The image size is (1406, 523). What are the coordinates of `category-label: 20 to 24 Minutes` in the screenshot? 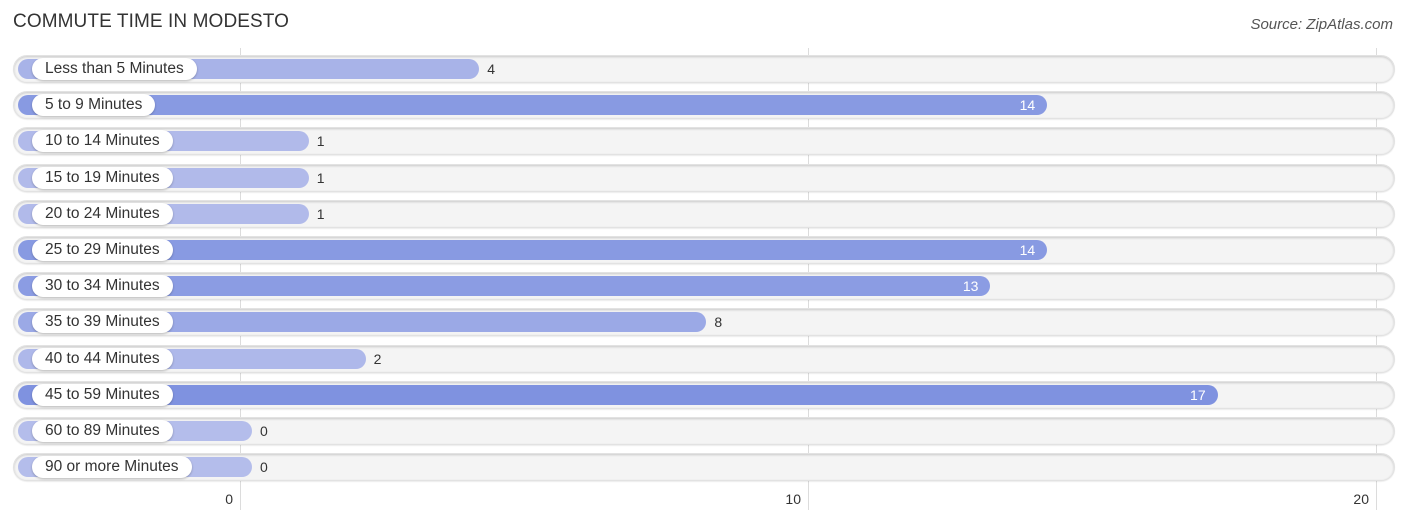 It's located at (102, 213).